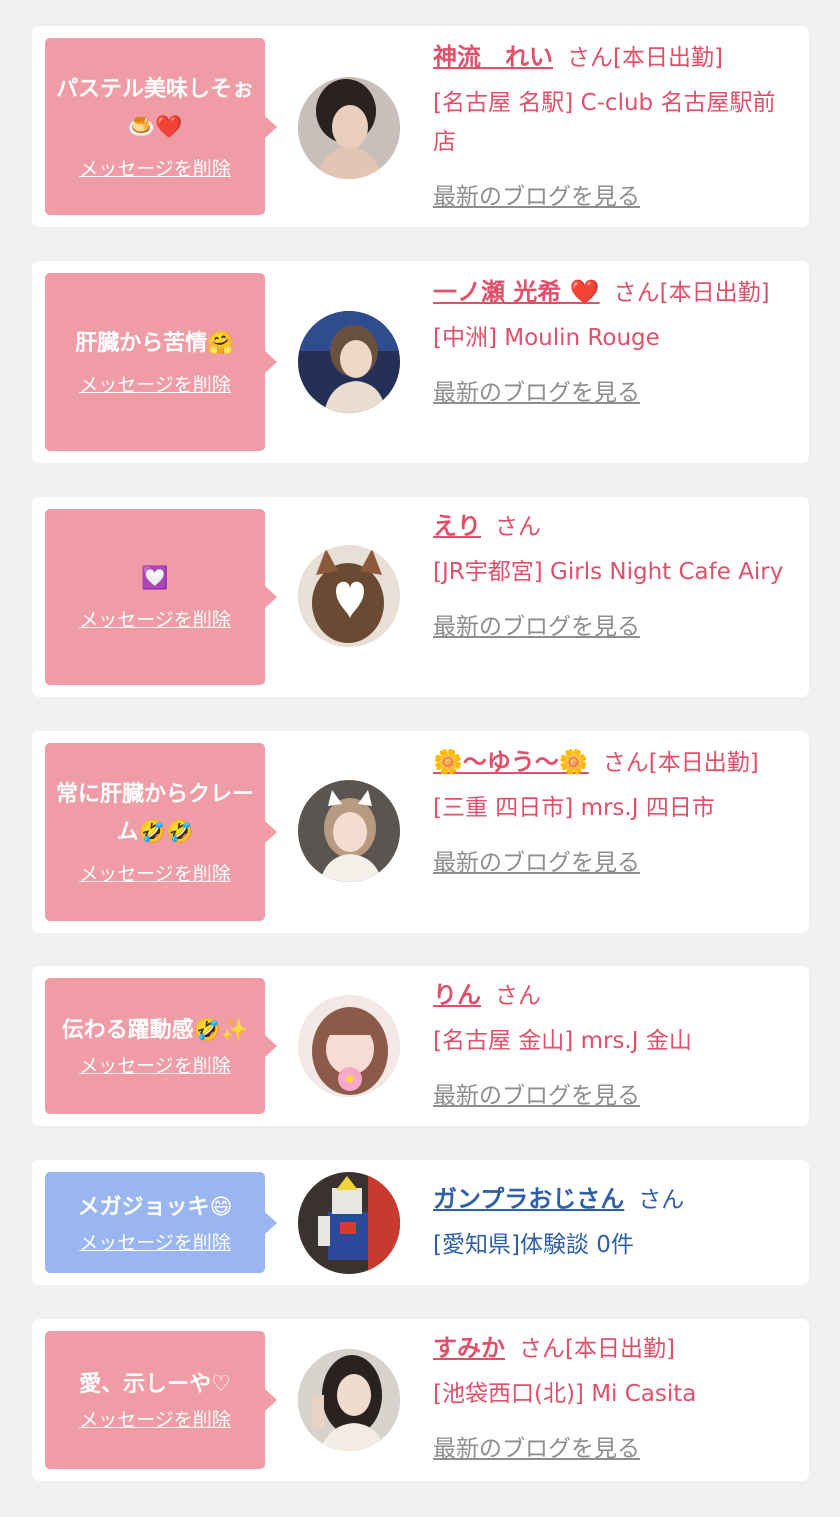 This screenshot has height=1517, width=840. I want to click on list-item: メガジョッキ😄 メッセージを削除 ガンプラおじさん さん [愛知県]体験談 0件, so click(420, 1222).